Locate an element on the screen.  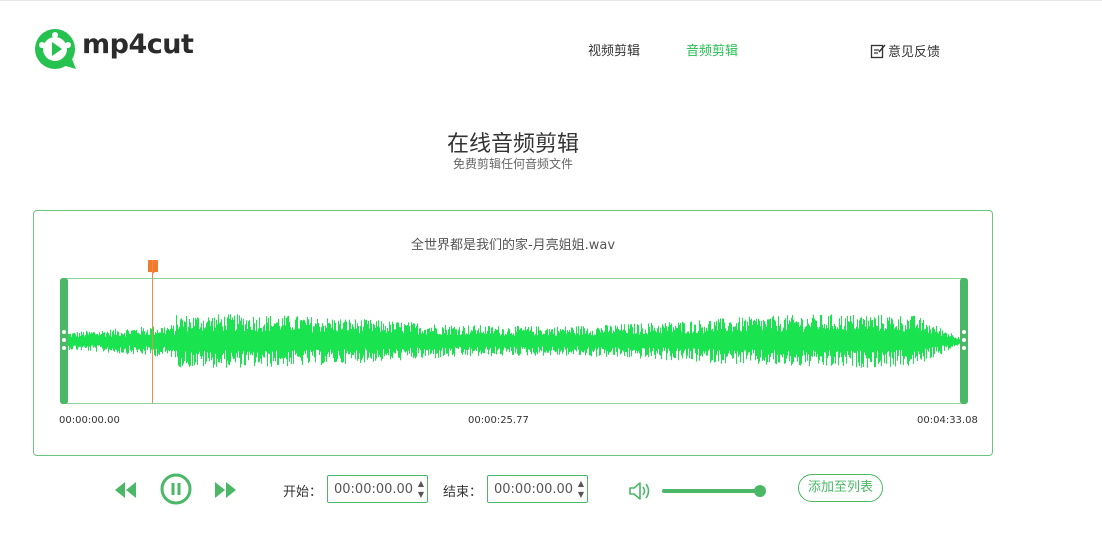
end-time-label: 结束： is located at coordinates (463, 492).